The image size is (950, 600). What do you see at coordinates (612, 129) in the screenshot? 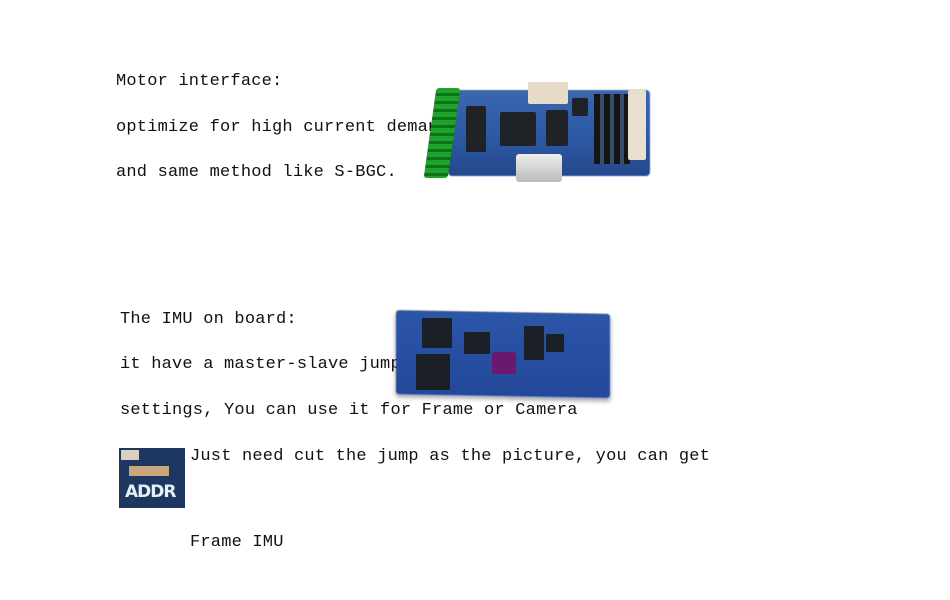
I see `pin-header` at bounding box center [612, 129].